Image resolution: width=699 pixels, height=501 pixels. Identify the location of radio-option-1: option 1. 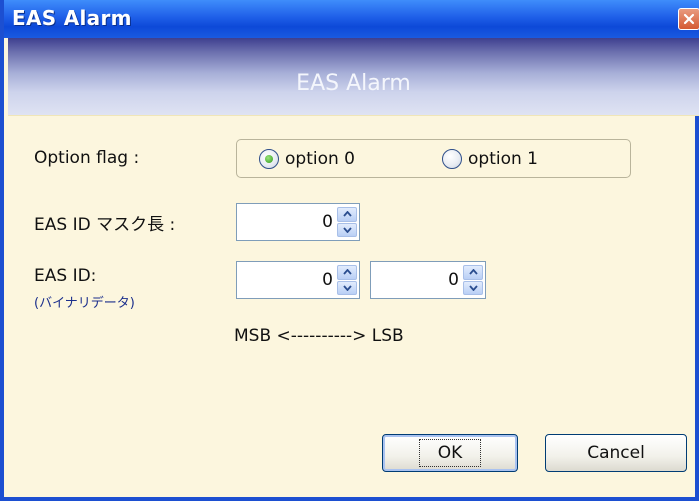
(490, 159).